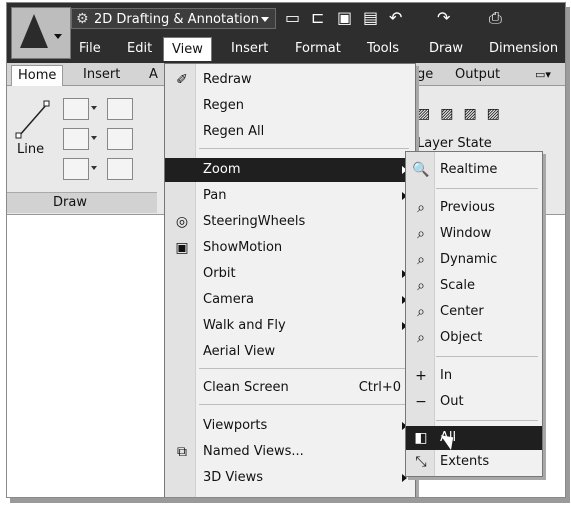 The height and width of the screenshot is (507, 571). I want to click on tab-insert: Insert, so click(101, 75).